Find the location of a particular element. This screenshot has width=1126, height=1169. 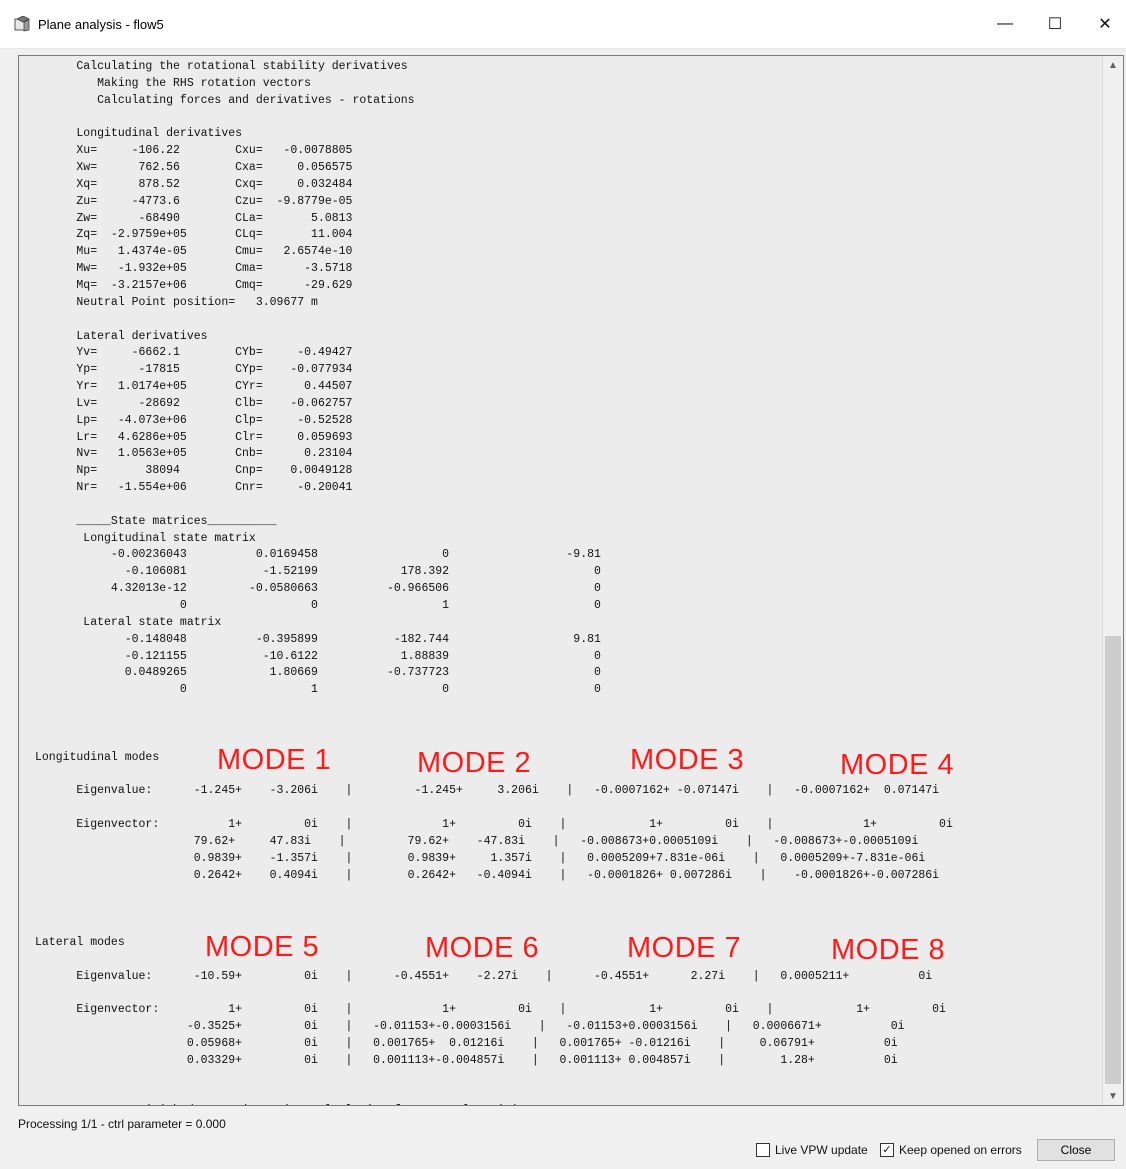

check-icon: ✓ is located at coordinates (887, 1150).